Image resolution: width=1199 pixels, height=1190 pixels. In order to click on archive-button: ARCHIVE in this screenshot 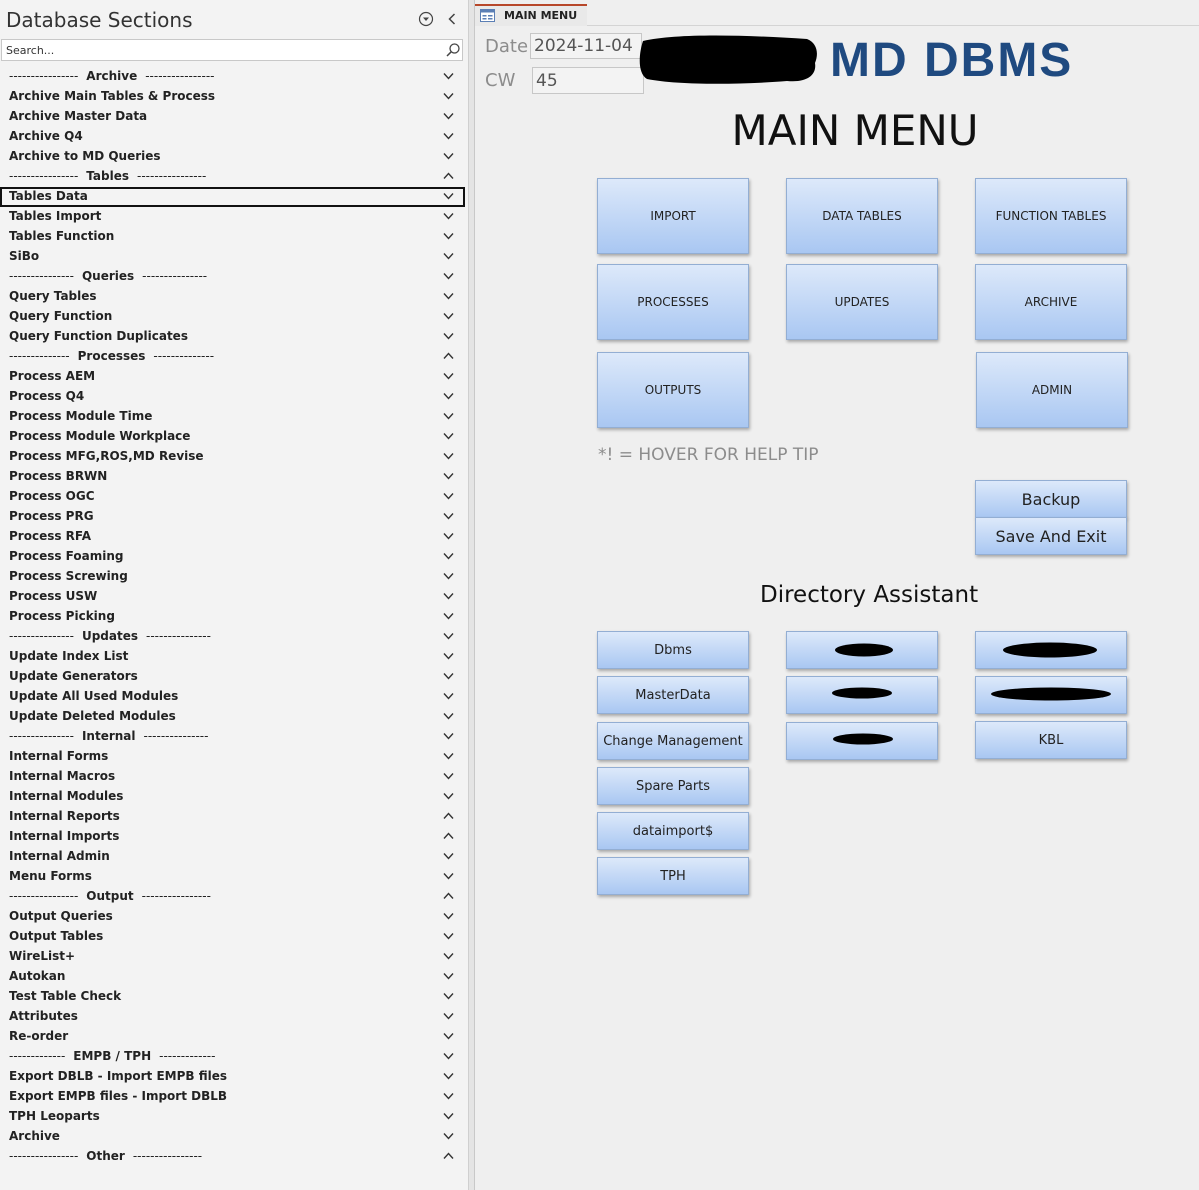, I will do `click(1051, 302)`.